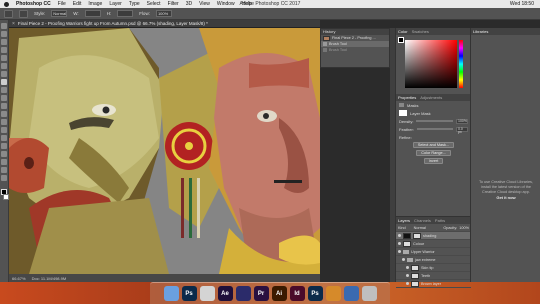  I want to click on close-tab-icon: ×, so click(13, 24).